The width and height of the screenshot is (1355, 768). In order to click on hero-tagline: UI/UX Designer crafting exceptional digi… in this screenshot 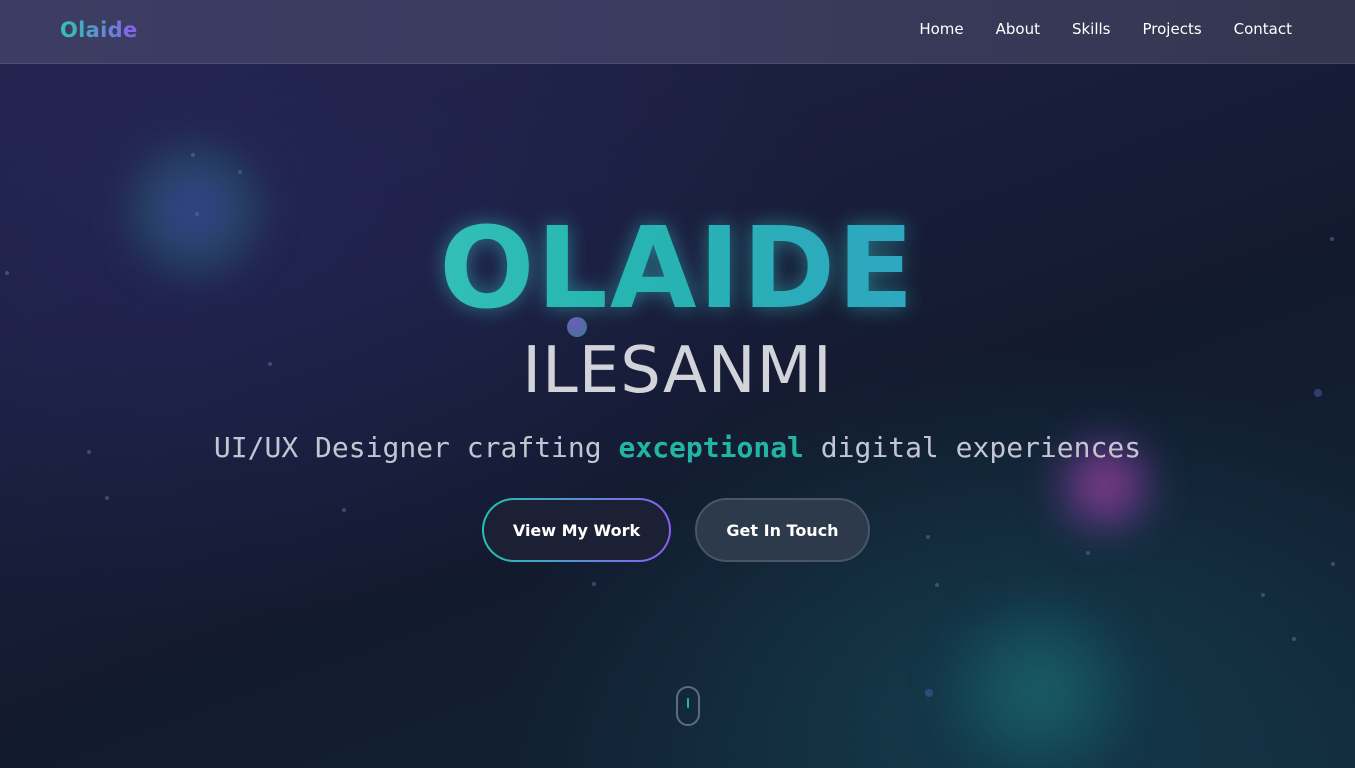, I will do `click(677, 448)`.